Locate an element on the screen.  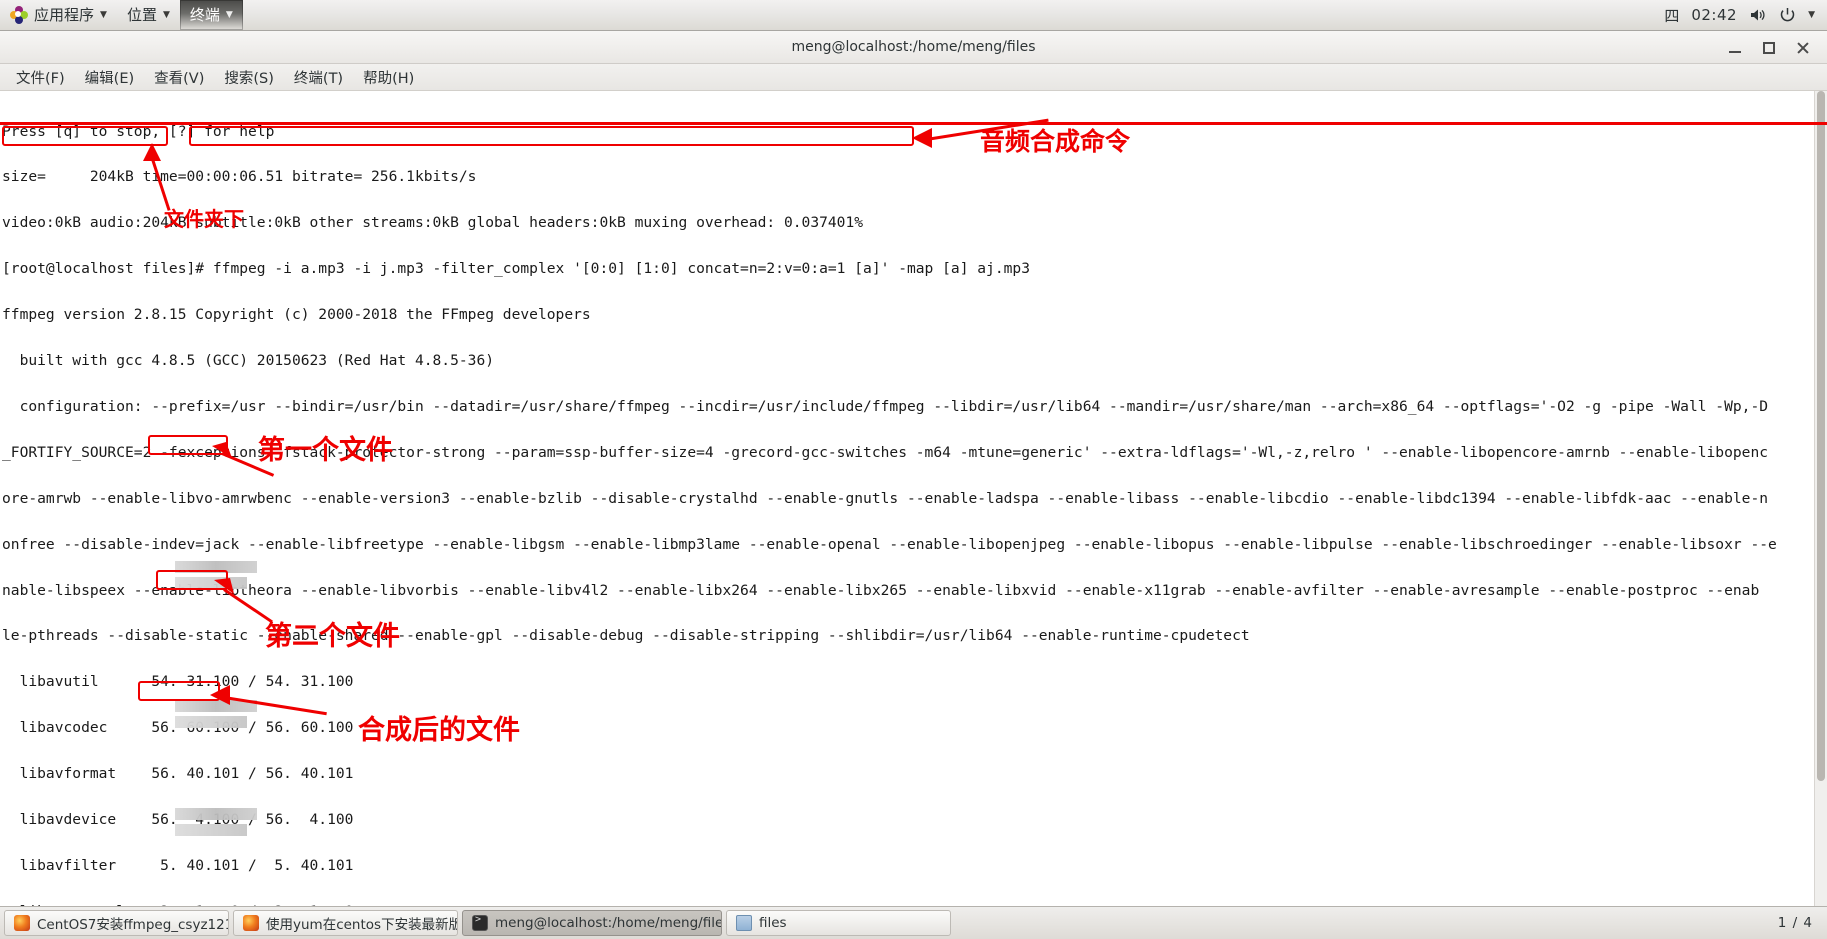
taskbar-item-label: files is located at coordinates (773, 923).